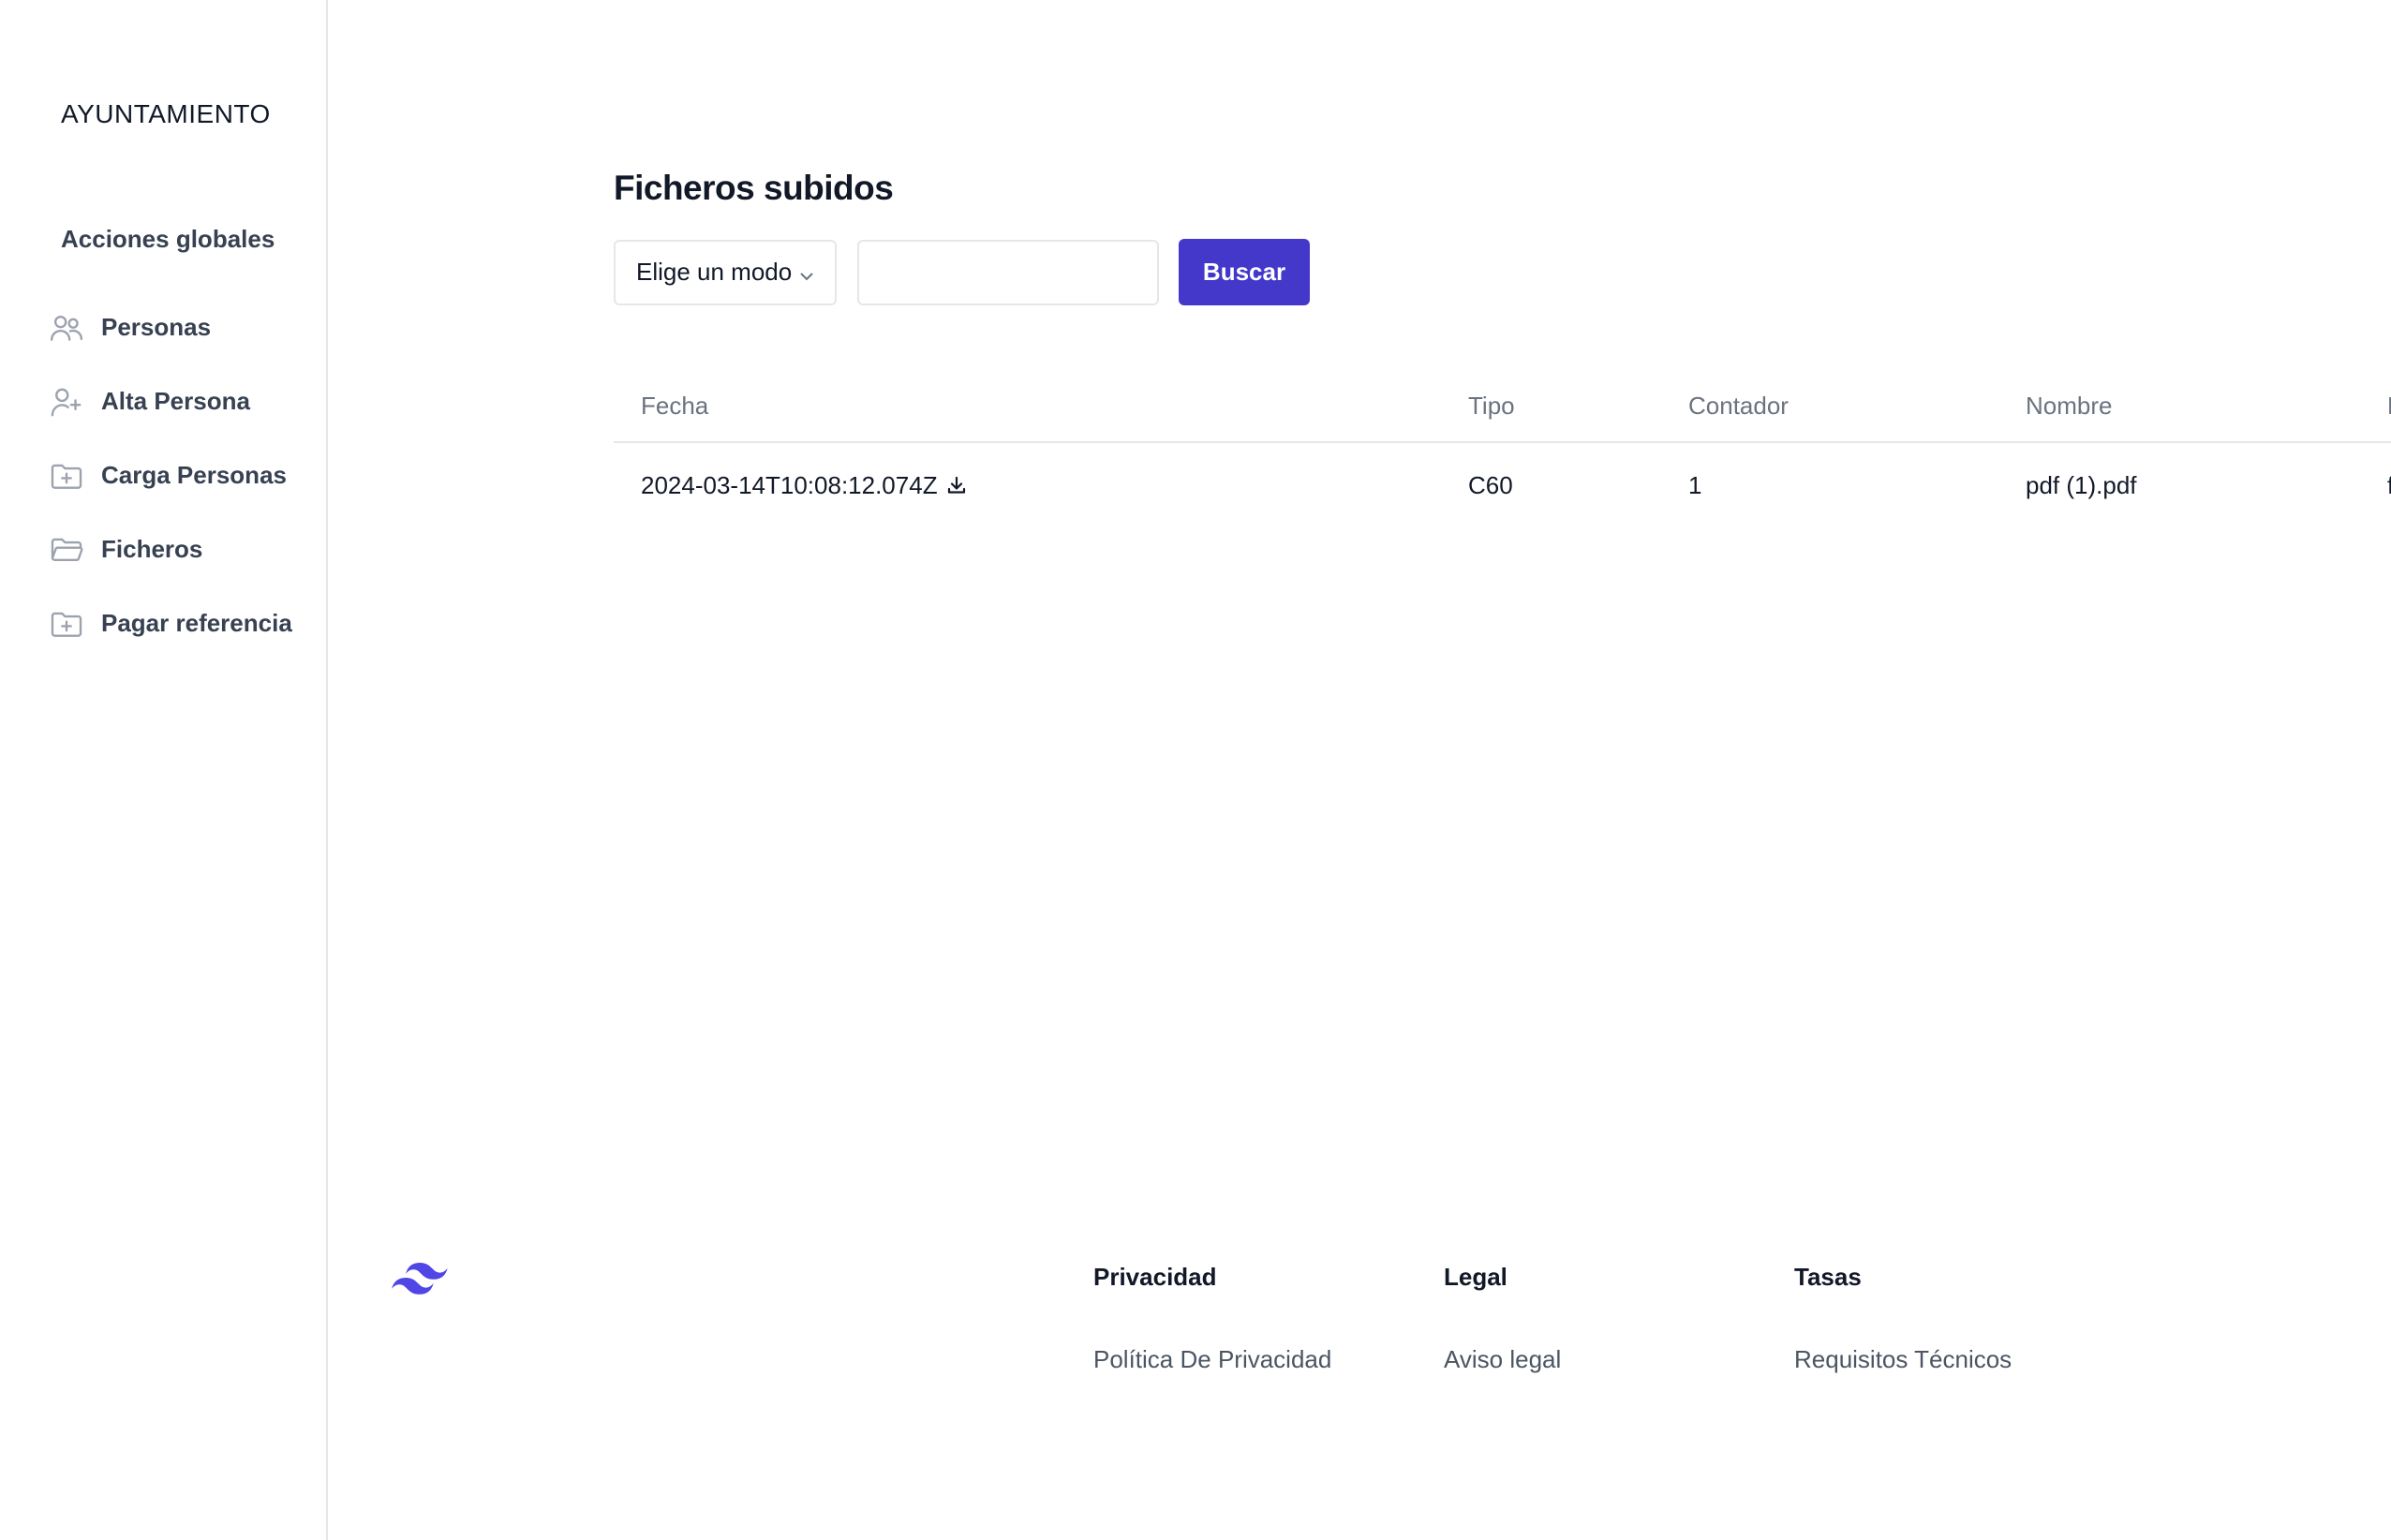 The image size is (2391, 1540). I want to click on cell-tipo: C60, so click(1490, 484).